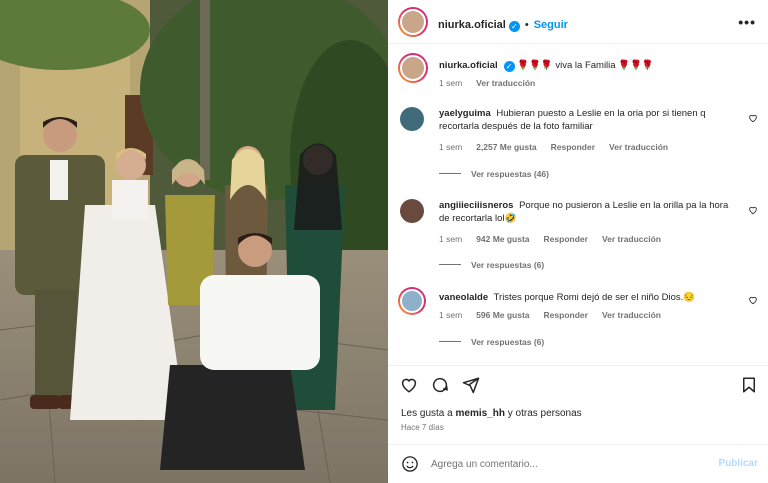  I want to click on comment-meta: 1 sem 942 Me gusta Responder Ver traducción, so click(557, 239).